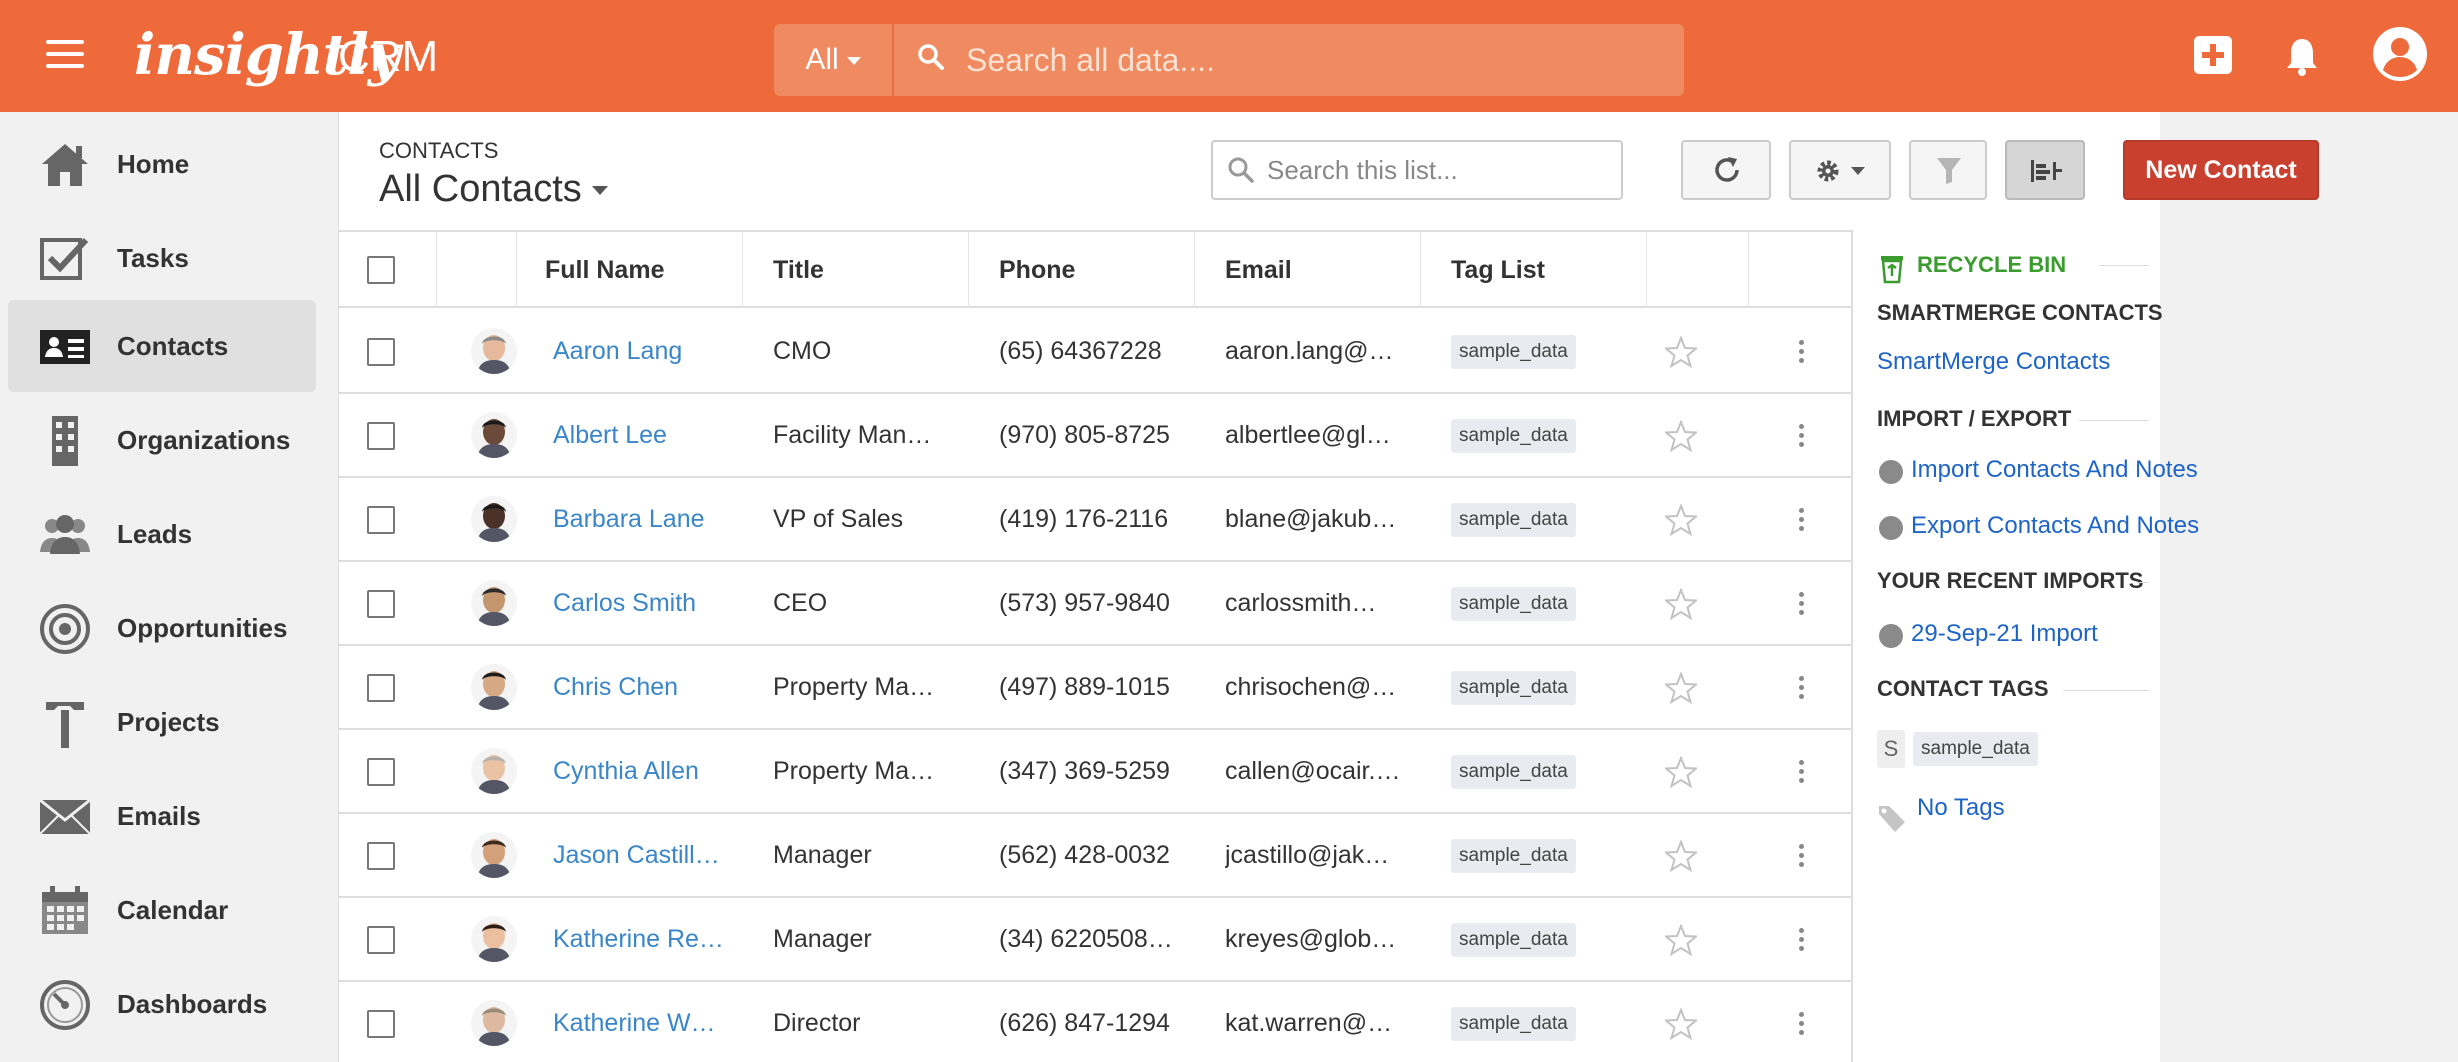 Image resolution: width=2458 pixels, height=1062 pixels. What do you see at coordinates (162, 1004) in the screenshot?
I see `sidebar-item-dashboards: Dashboards` at bounding box center [162, 1004].